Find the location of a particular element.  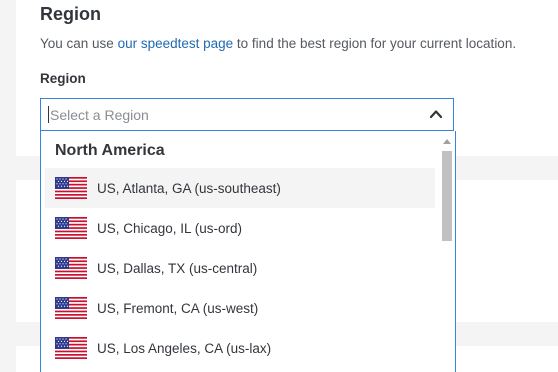

region-field-label: Region is located at coordinates (63, 78).